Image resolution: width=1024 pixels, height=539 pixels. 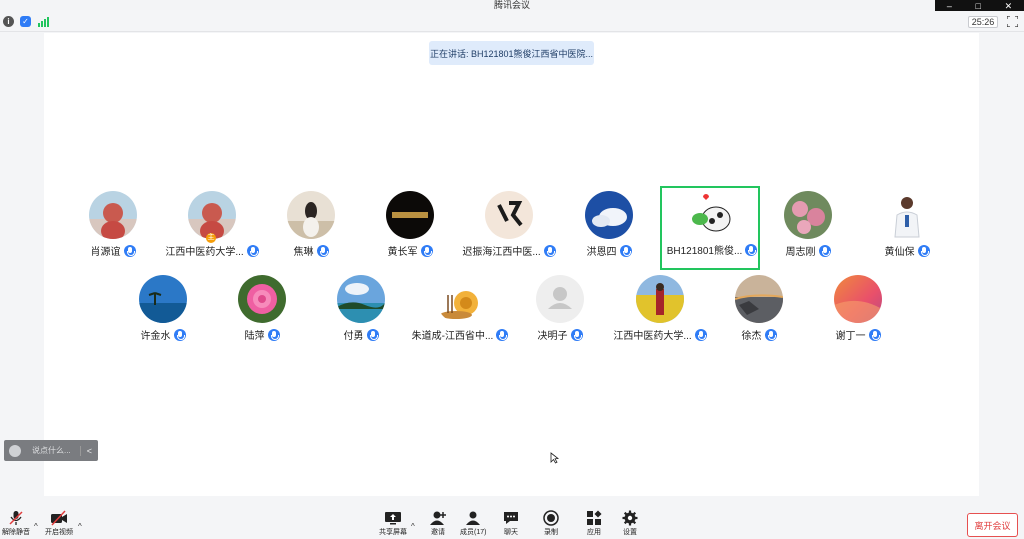 What do you see at coordinates (16, 523) in the screenshot?
I see `unmute-button: 解除静音` at bounding box center [16, 523].